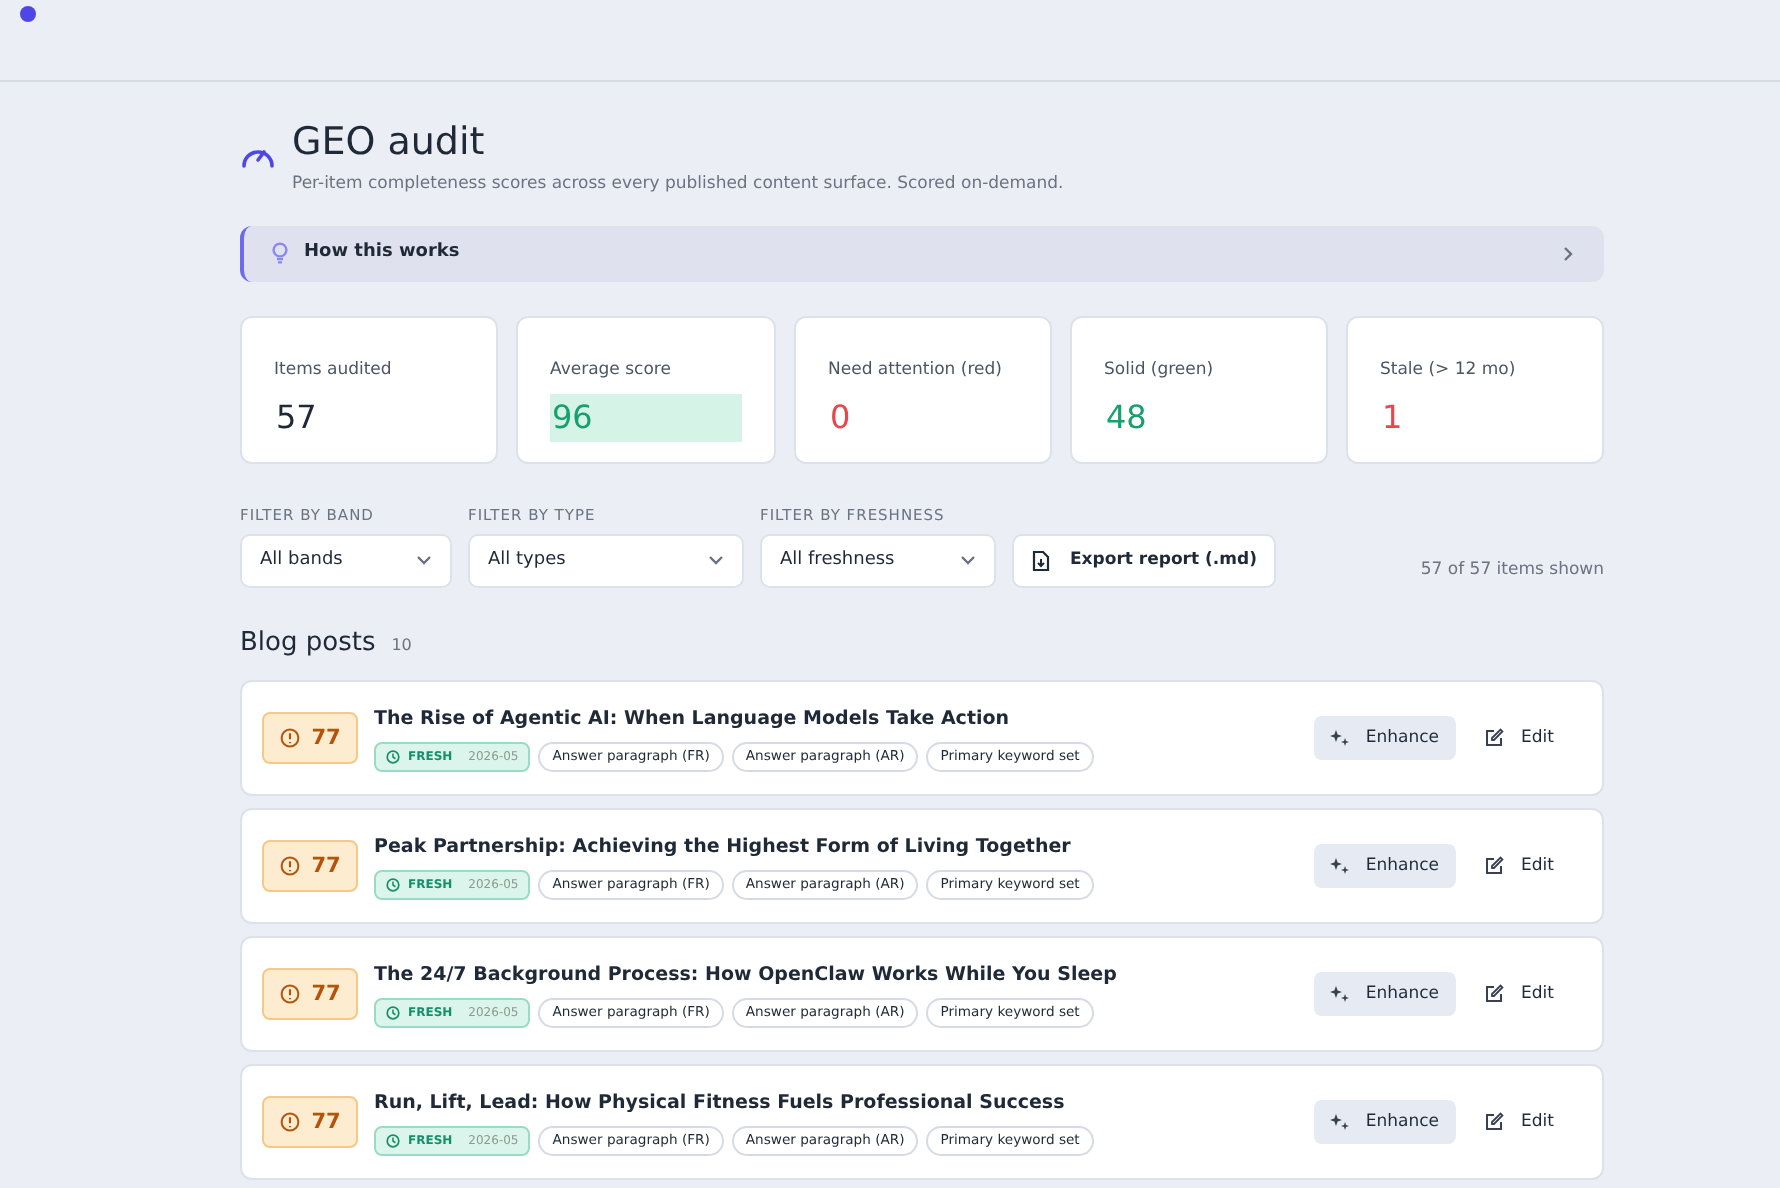  What do you see at coordinates (840, 418) in the screenshot?
I see `stat-value: 0` at bounding box center [840, 418].